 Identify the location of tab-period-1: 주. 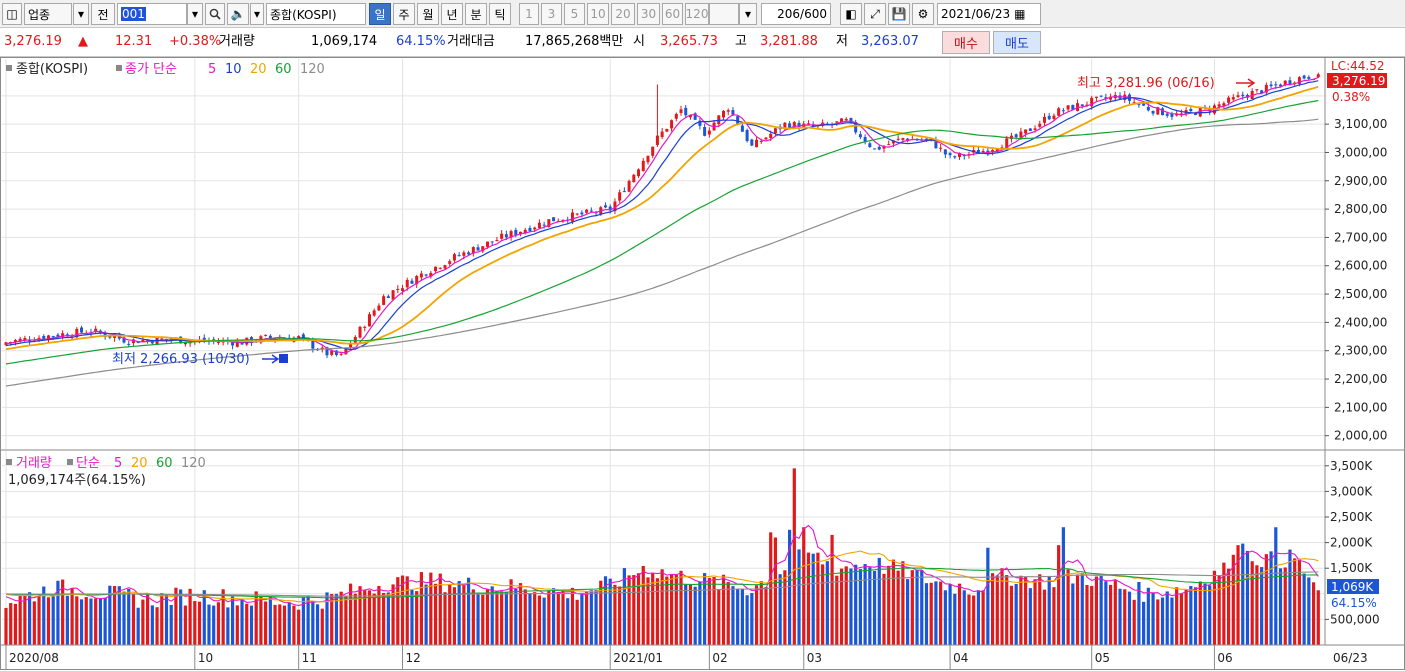
(404, 14).